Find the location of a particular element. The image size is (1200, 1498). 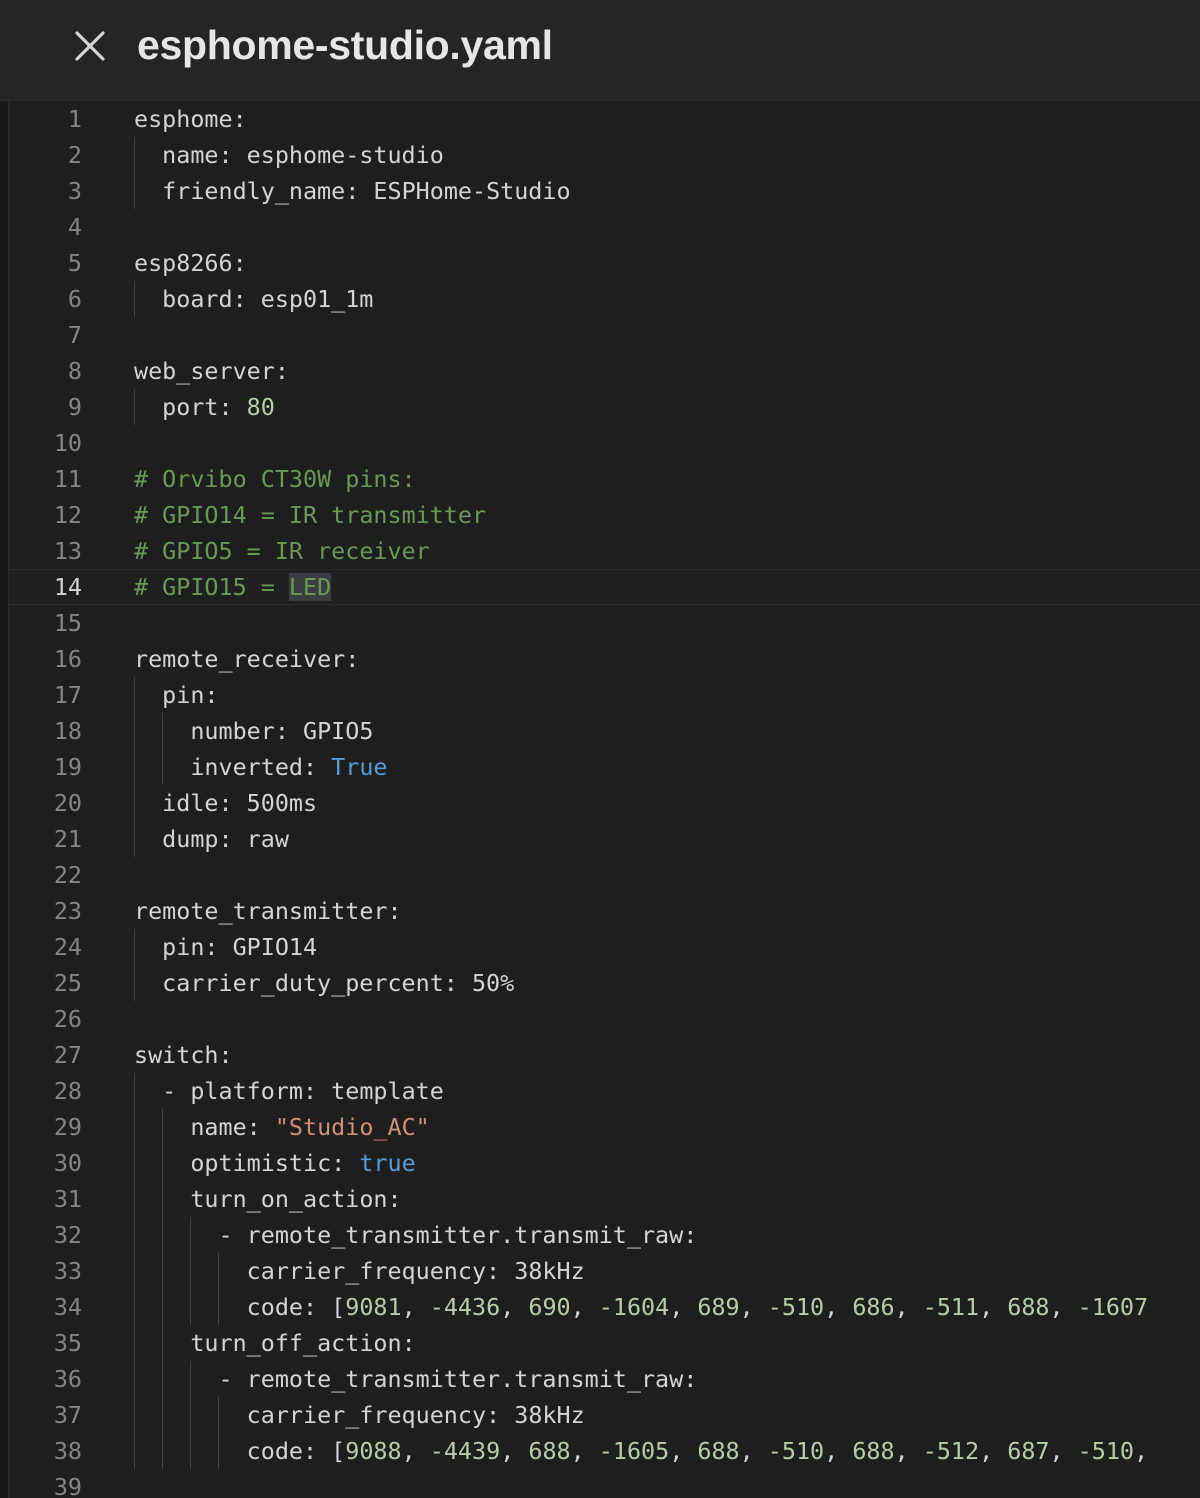

code-line: 32 - remote_transmitter.transmit_raw: is located at coordinates (604, 1235).